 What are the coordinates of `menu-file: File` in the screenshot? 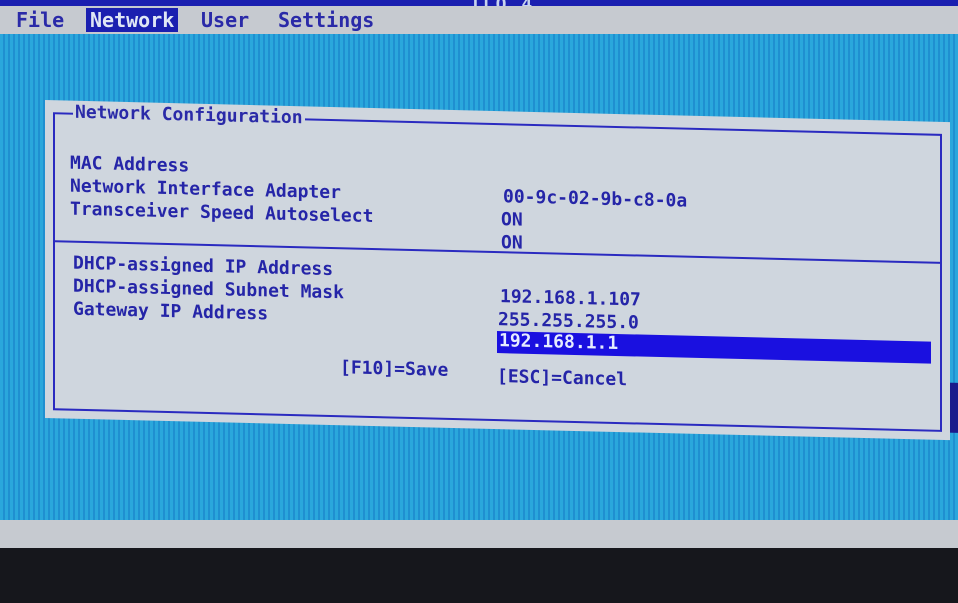 It's located at (40, 20).